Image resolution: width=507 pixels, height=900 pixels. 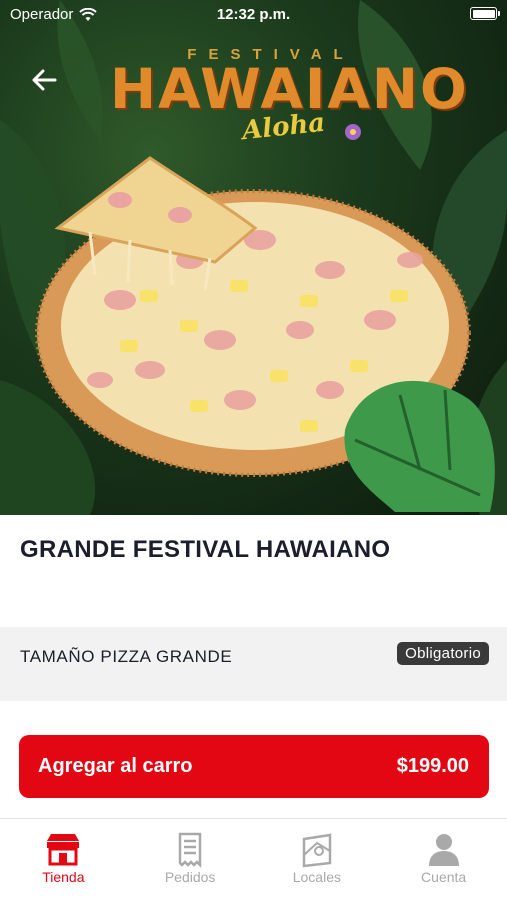 I want to click on add-to-cart-label: Agregar al carro, so click(x=115, y=766).